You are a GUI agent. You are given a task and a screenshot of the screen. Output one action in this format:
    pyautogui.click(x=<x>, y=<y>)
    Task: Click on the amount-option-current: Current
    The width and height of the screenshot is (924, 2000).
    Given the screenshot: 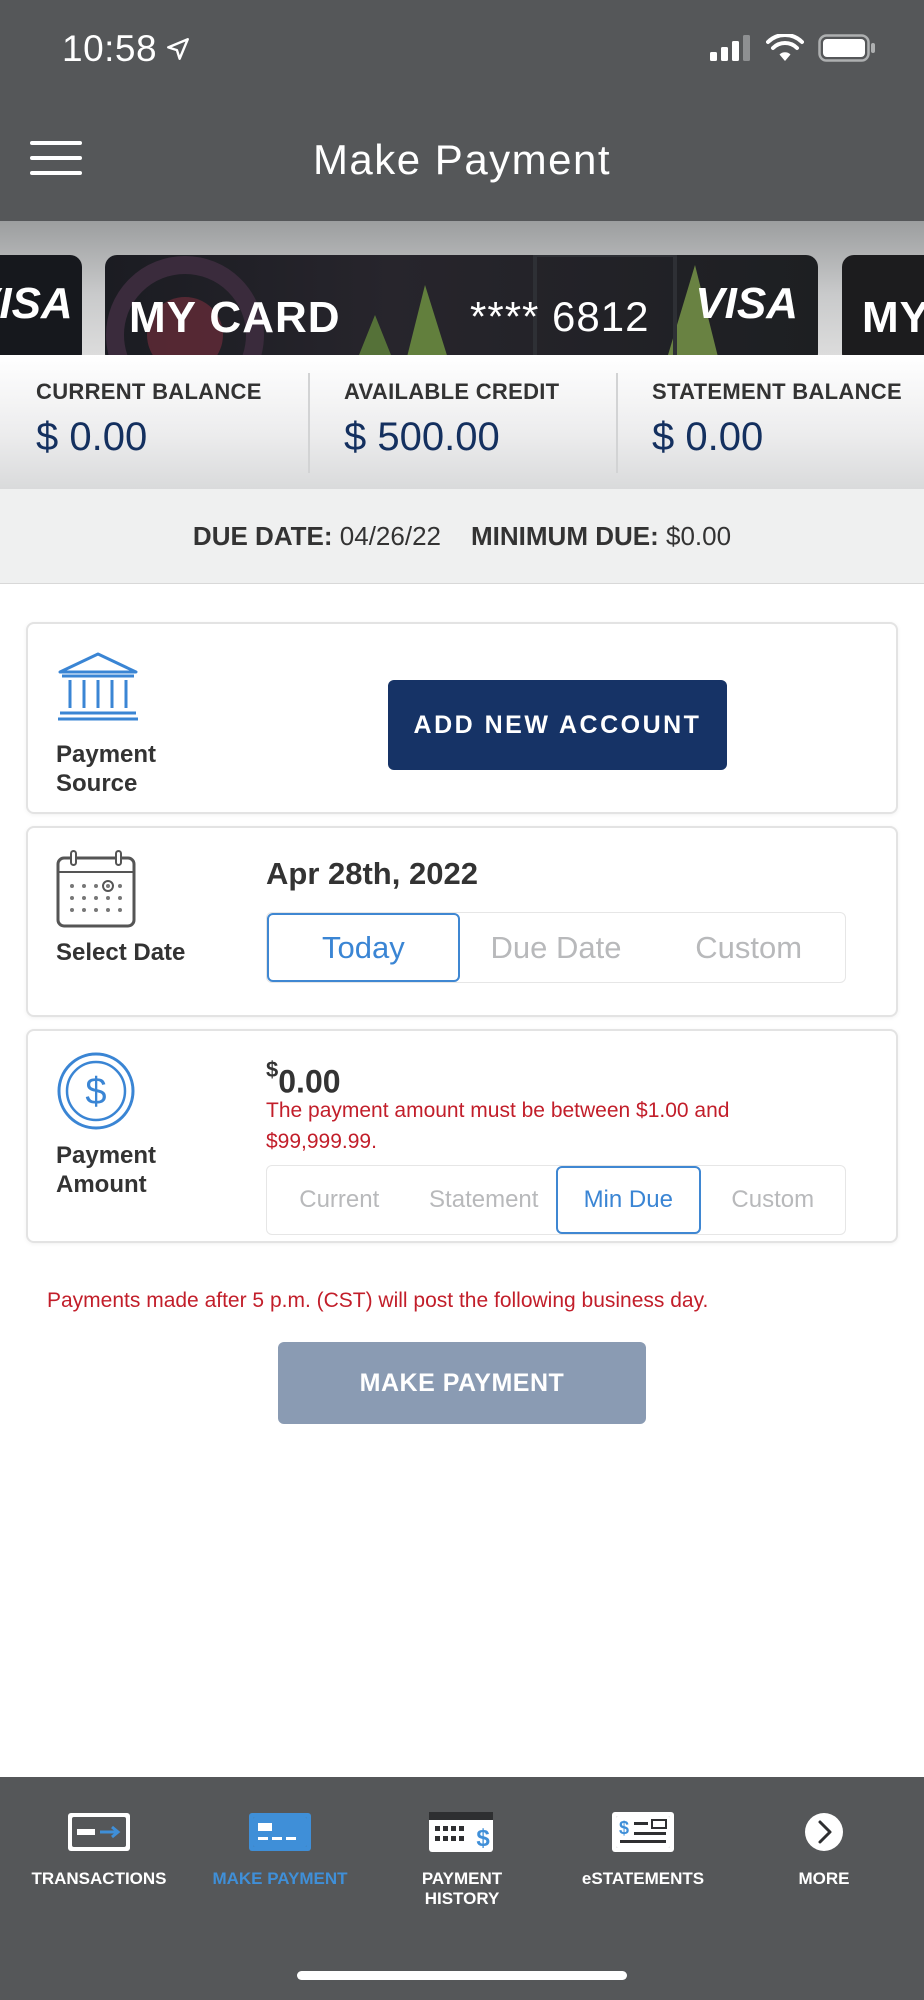 What is the action you would take?
    pyautogui.click(x=339, y=1200)
    